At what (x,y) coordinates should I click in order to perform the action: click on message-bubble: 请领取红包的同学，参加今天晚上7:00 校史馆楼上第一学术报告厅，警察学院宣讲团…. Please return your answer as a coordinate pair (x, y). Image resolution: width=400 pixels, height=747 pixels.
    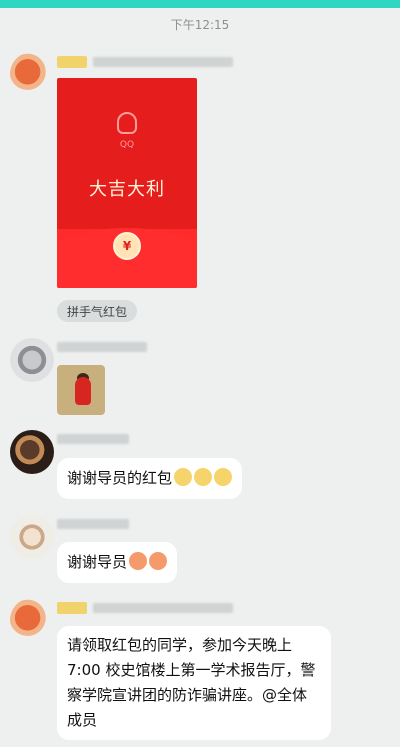
    Looking at the image, I should click on (194, 683).